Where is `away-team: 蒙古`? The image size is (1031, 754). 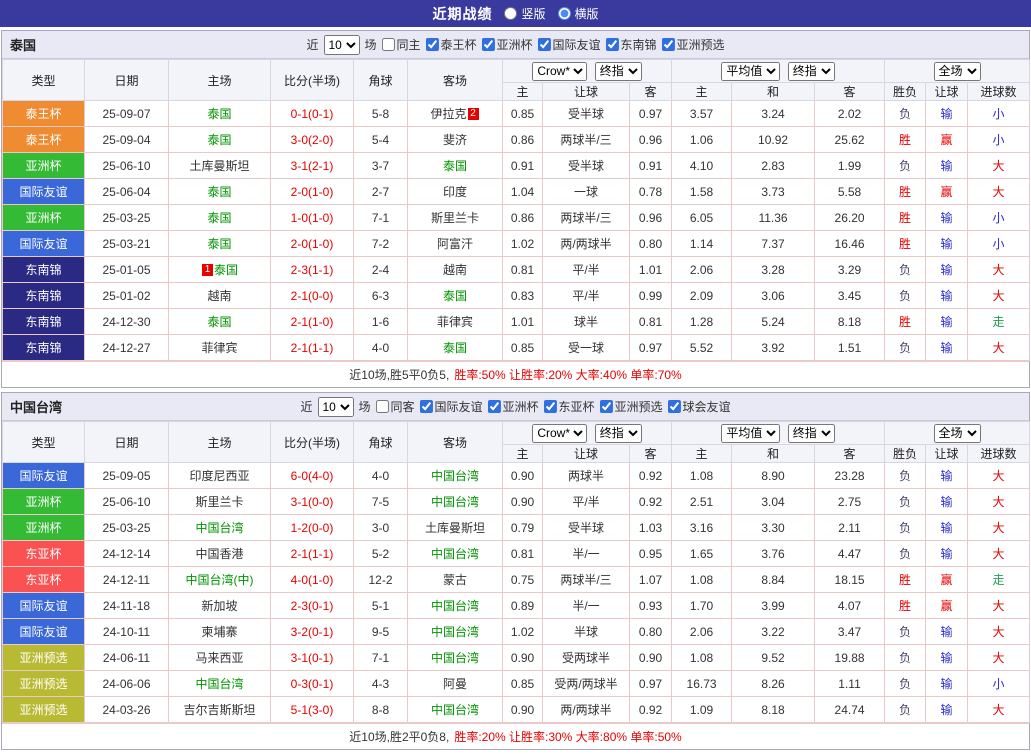 away-team: 蒙古 is located at coordinates (455, 579).